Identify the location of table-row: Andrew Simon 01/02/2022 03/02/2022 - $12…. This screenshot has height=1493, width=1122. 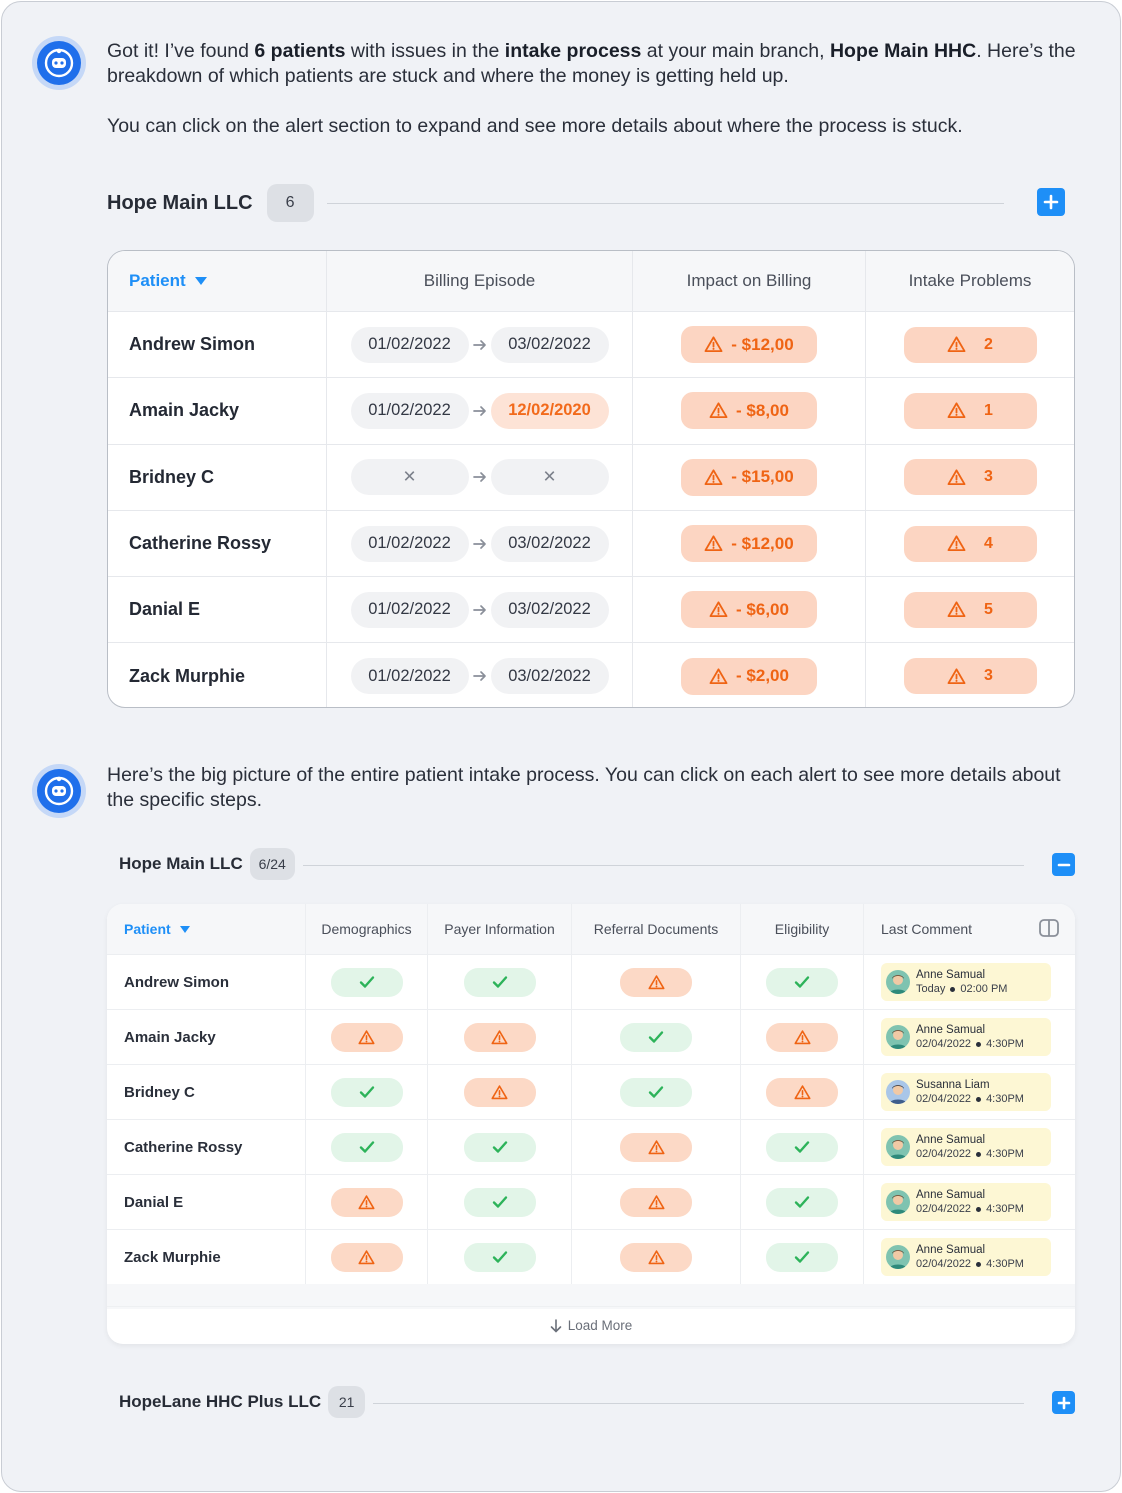
(591, 344).